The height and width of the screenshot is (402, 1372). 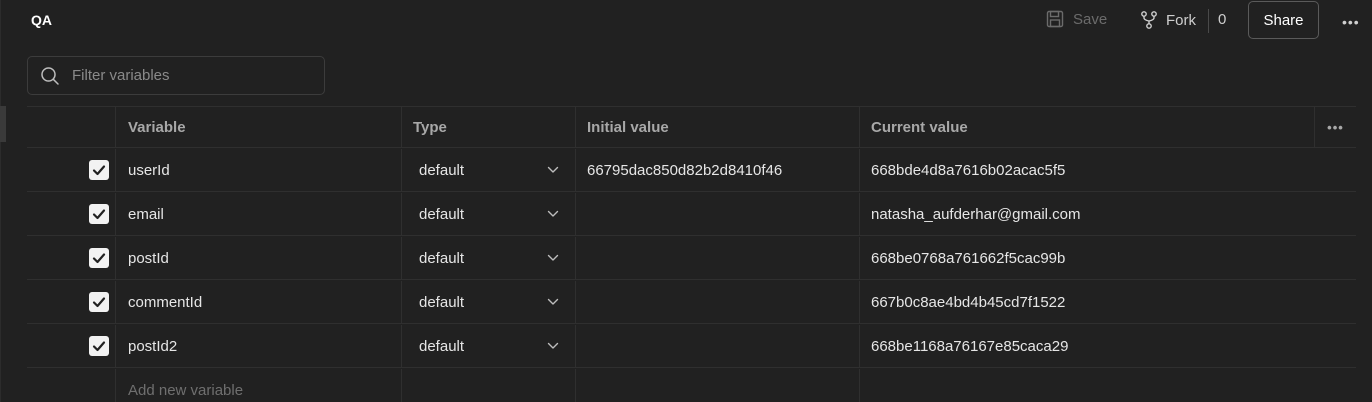 I want to click on variable-name-cell: email, so click(x=259, y=214).